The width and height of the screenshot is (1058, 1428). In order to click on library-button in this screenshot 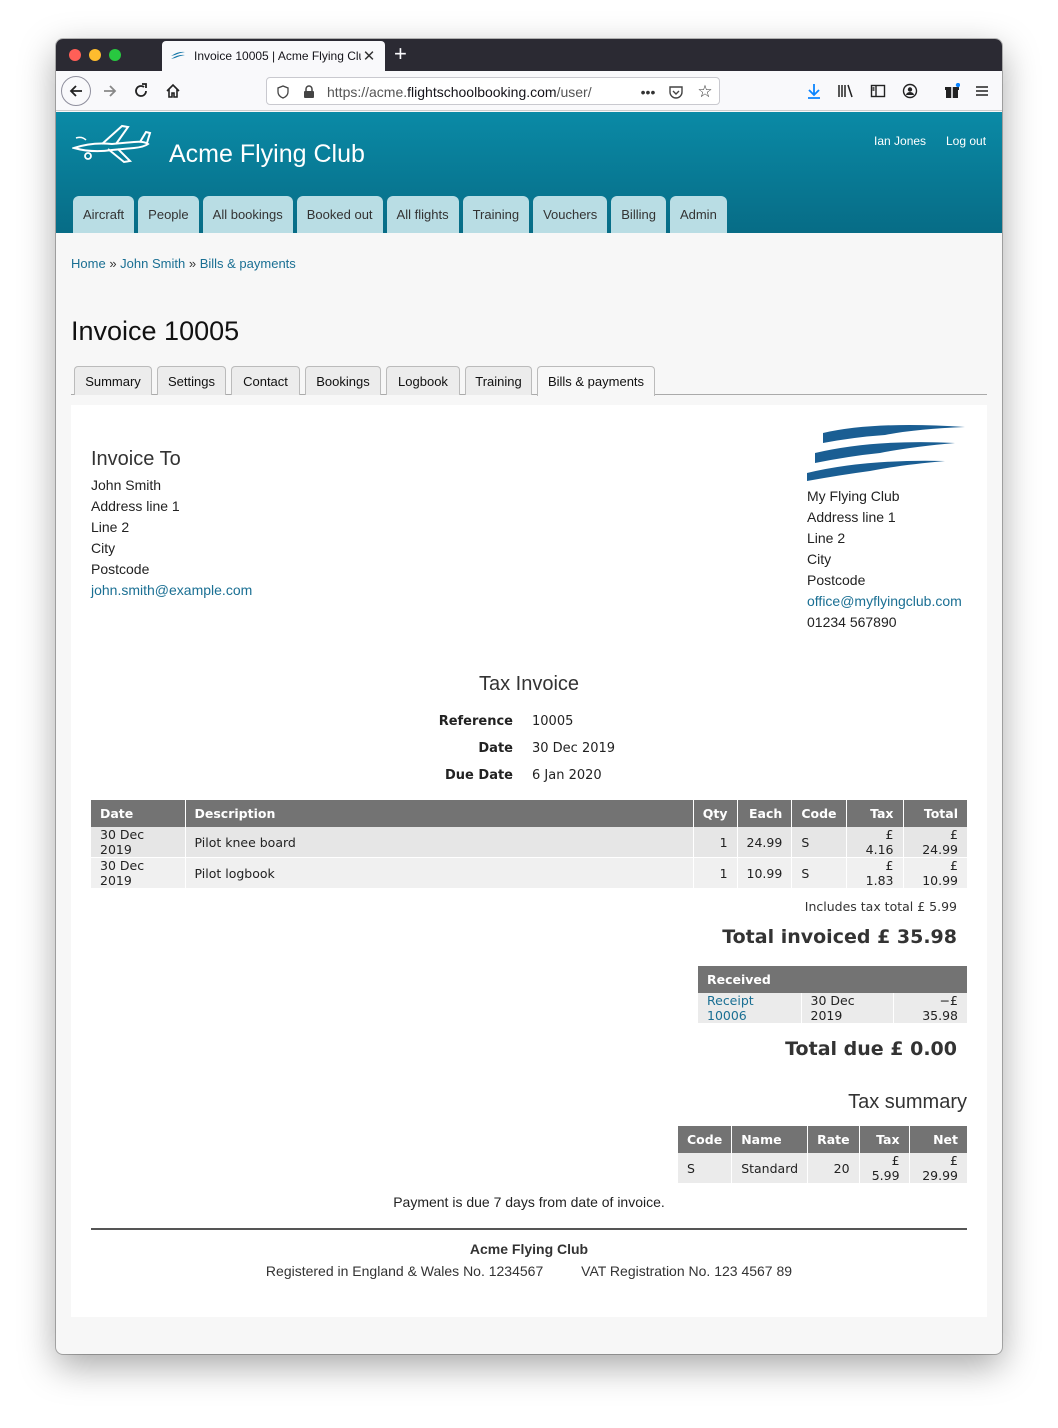, I will do `click(846, 91)`.